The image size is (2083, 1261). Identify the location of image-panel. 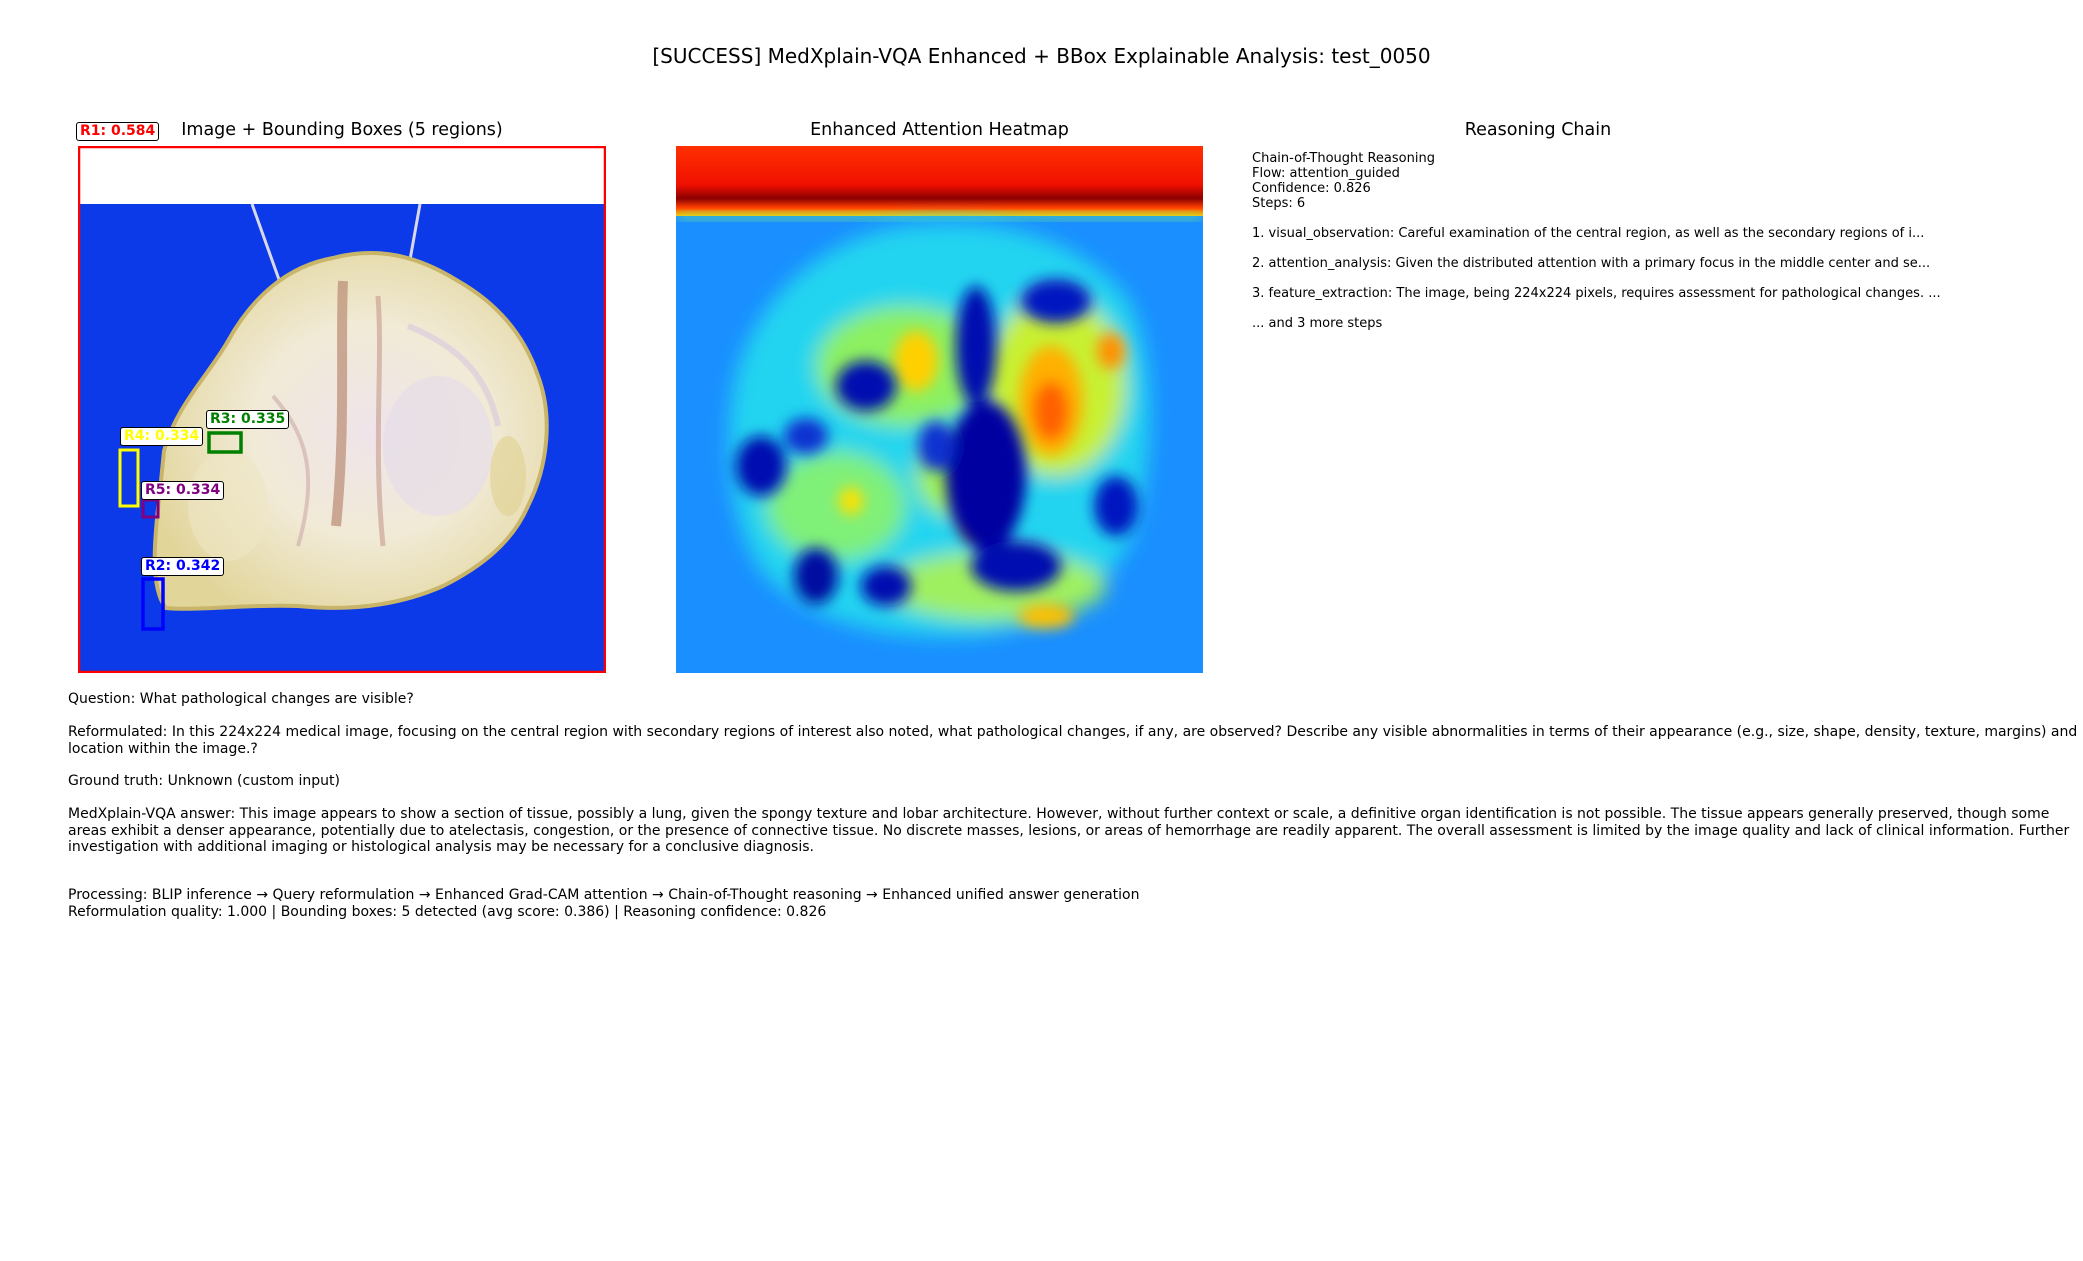
(342, 409).